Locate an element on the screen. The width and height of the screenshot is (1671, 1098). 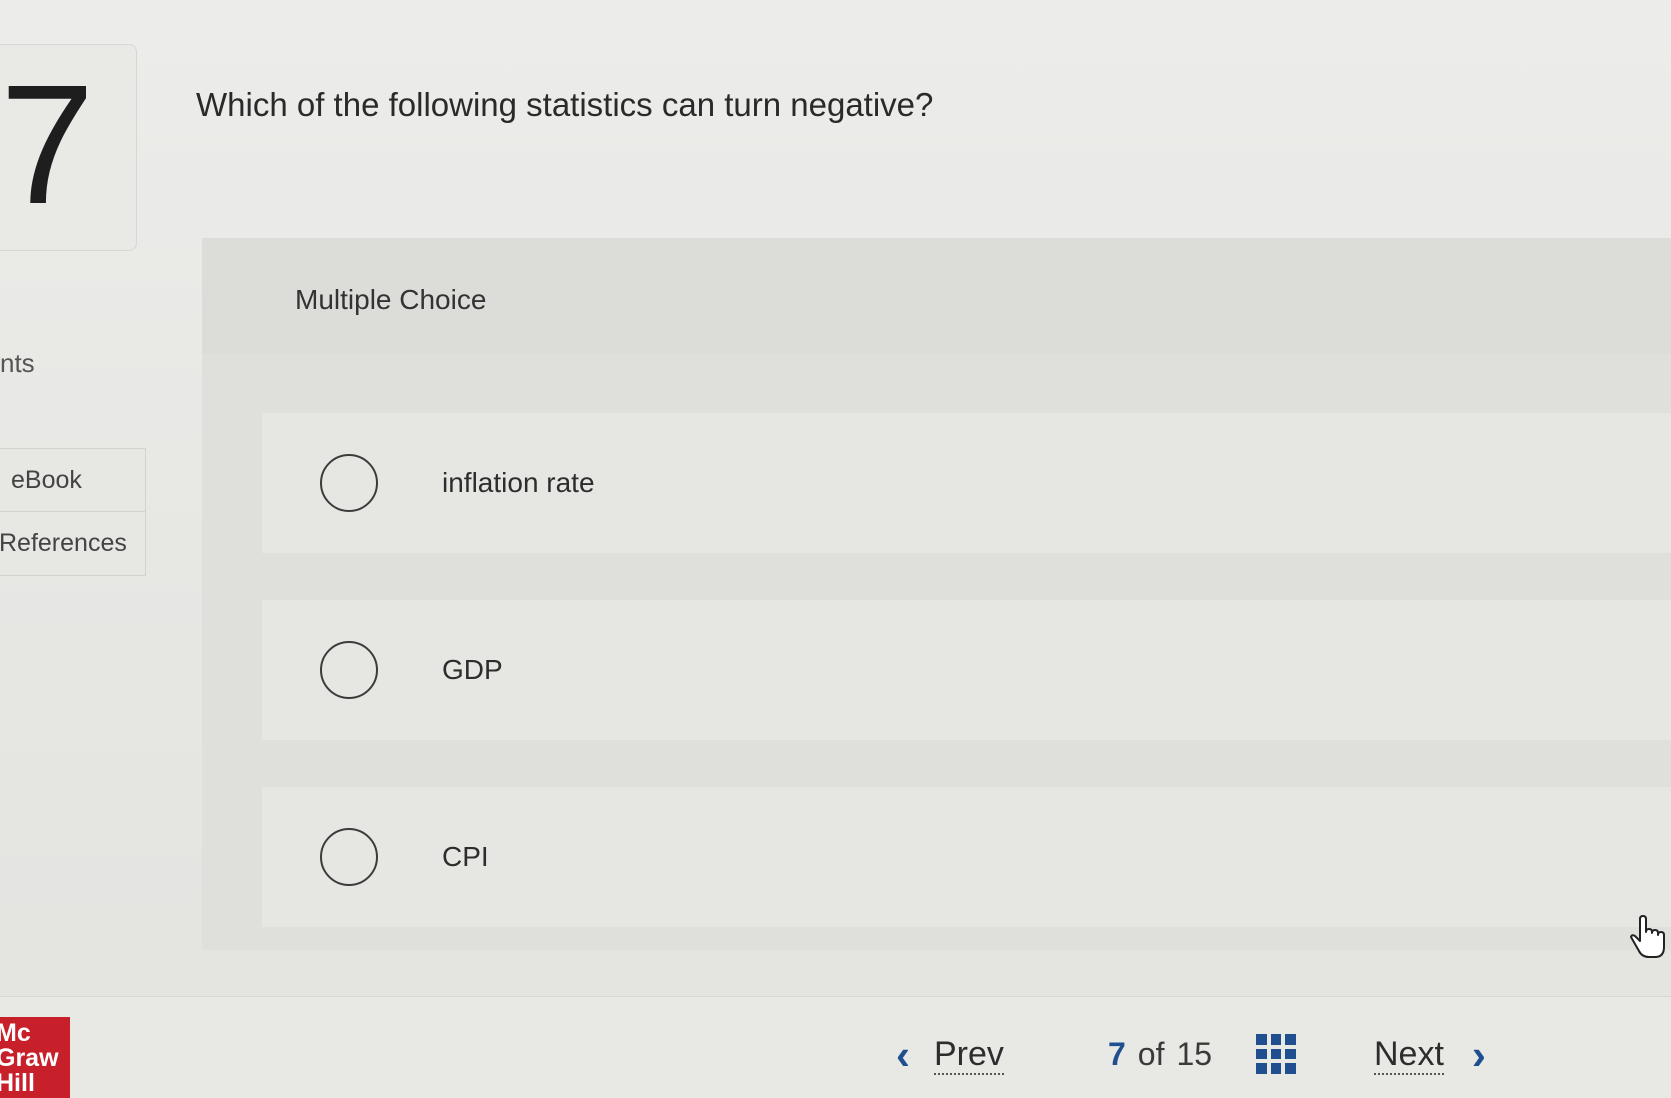
option-cpi: CPI is located at coordinates (966, 857).